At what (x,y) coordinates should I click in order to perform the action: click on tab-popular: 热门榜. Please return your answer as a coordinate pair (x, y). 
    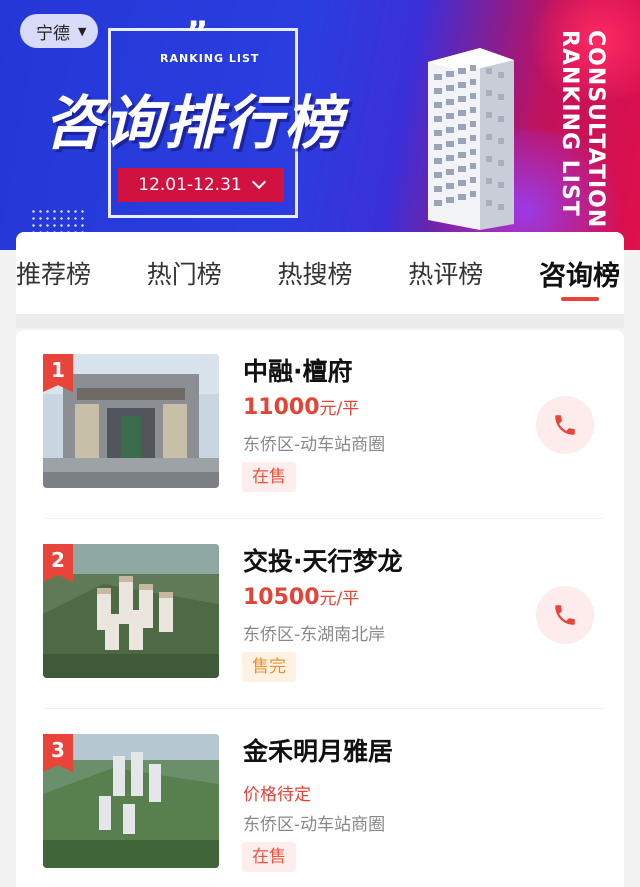
    Looking at the image, I should click on (184, 273).